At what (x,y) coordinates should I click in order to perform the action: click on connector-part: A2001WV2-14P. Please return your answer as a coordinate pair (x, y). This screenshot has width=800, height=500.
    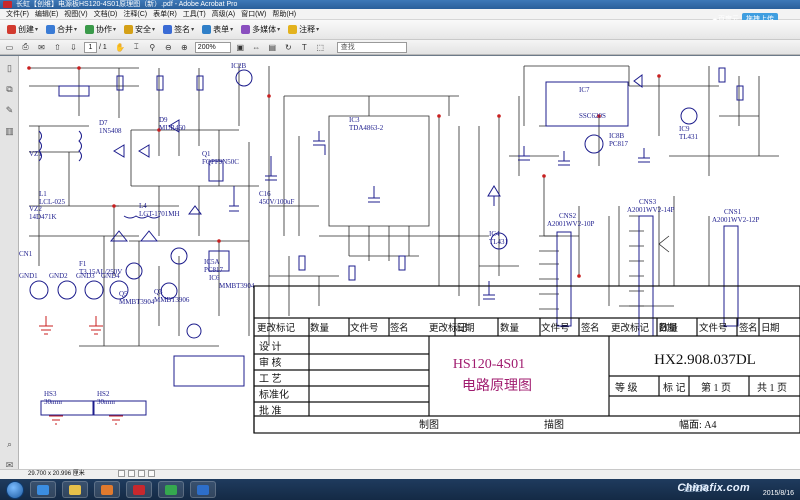
    Looking at the image, I should click on (651, 210).